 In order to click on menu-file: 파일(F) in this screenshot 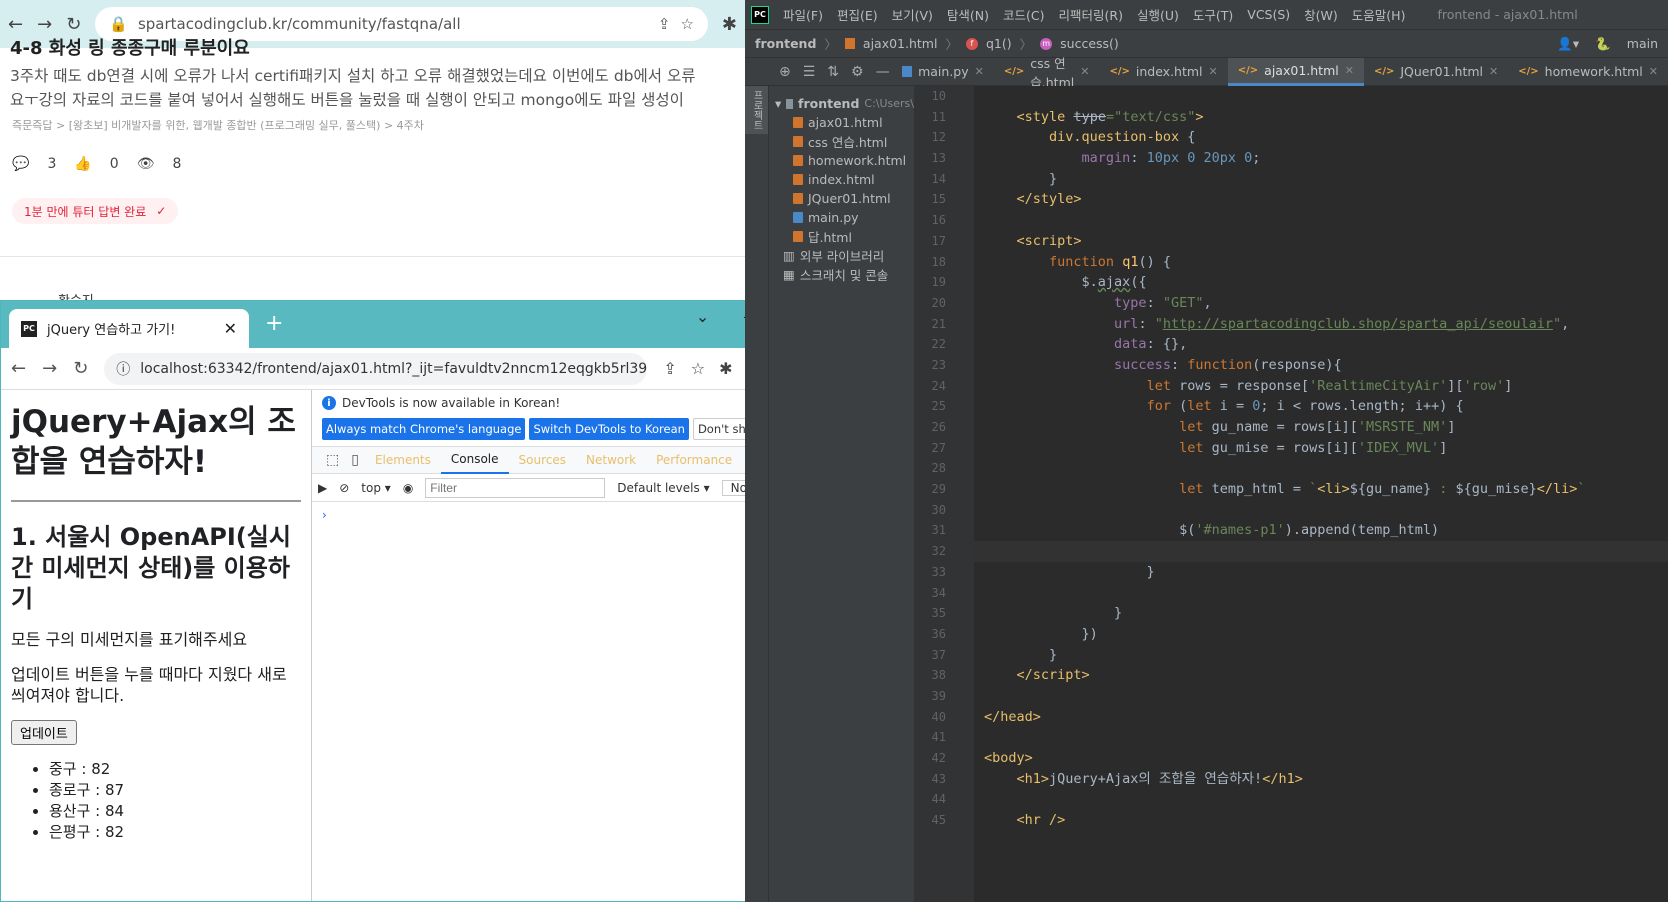, I will do `click(803, 14)`.